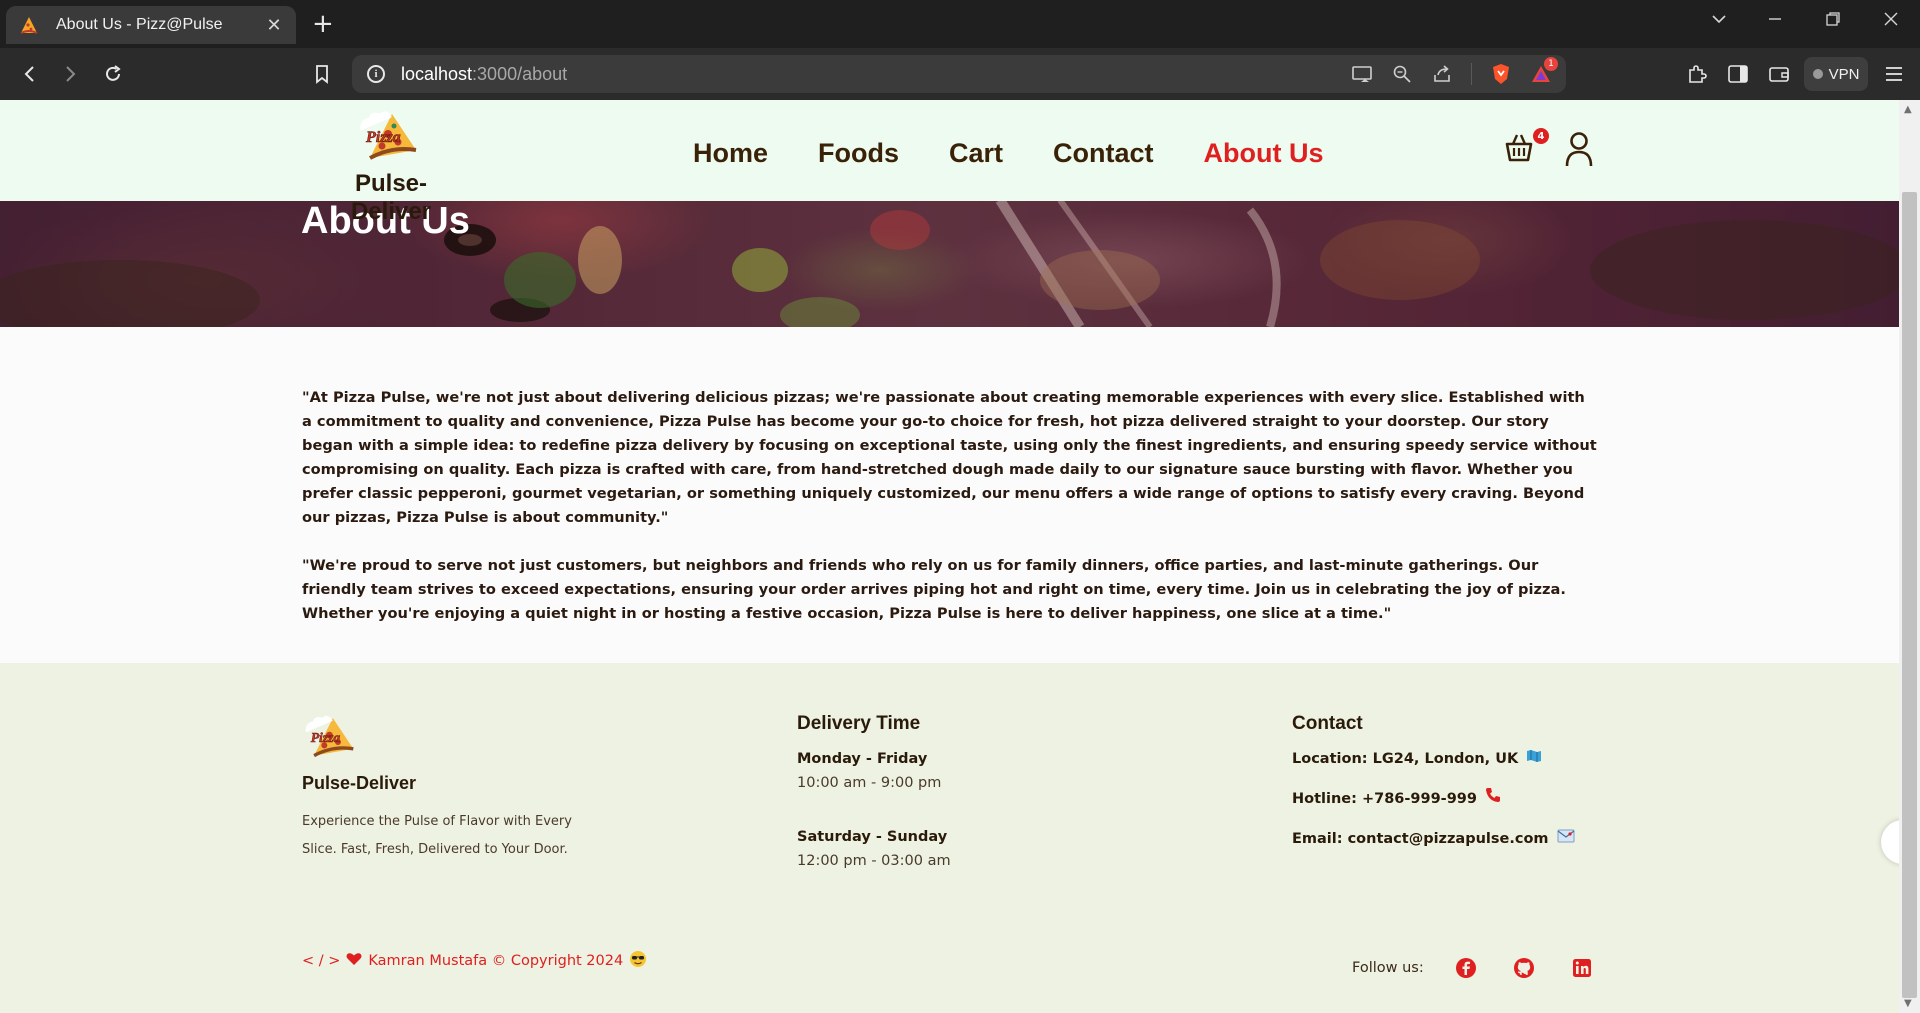 The height and width of the screenshot is (1013, 1920). What do you see at coordinates (1582, 968) in the screenshot?
I see `linkedin-icon` at bounding box center [1582, 968].